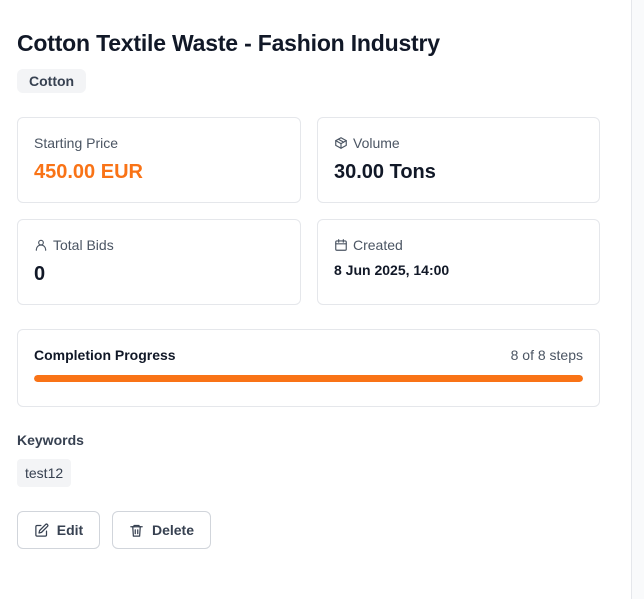 The image size is (644, 599). Describe the element at coordinates (76, 143) in the screenshot. I see `starting-price-label: Starting Price` at that location.